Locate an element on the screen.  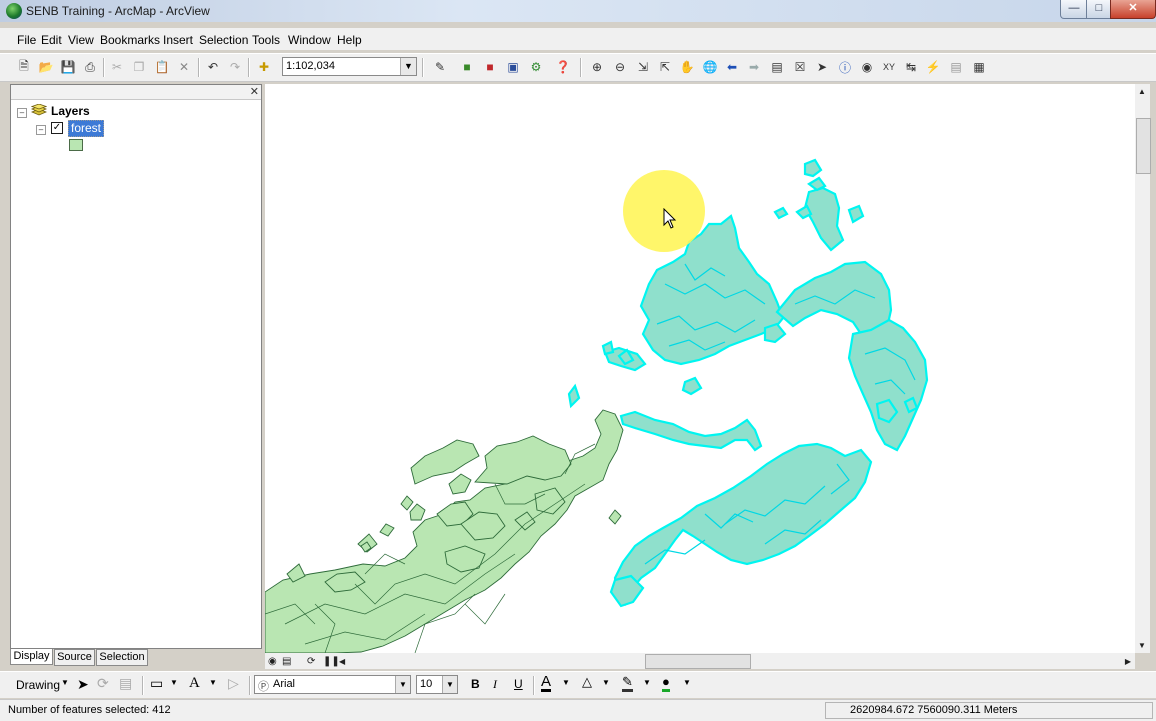
select-by-rectangle-icon: ▤ is located at coordinates (777, 67).